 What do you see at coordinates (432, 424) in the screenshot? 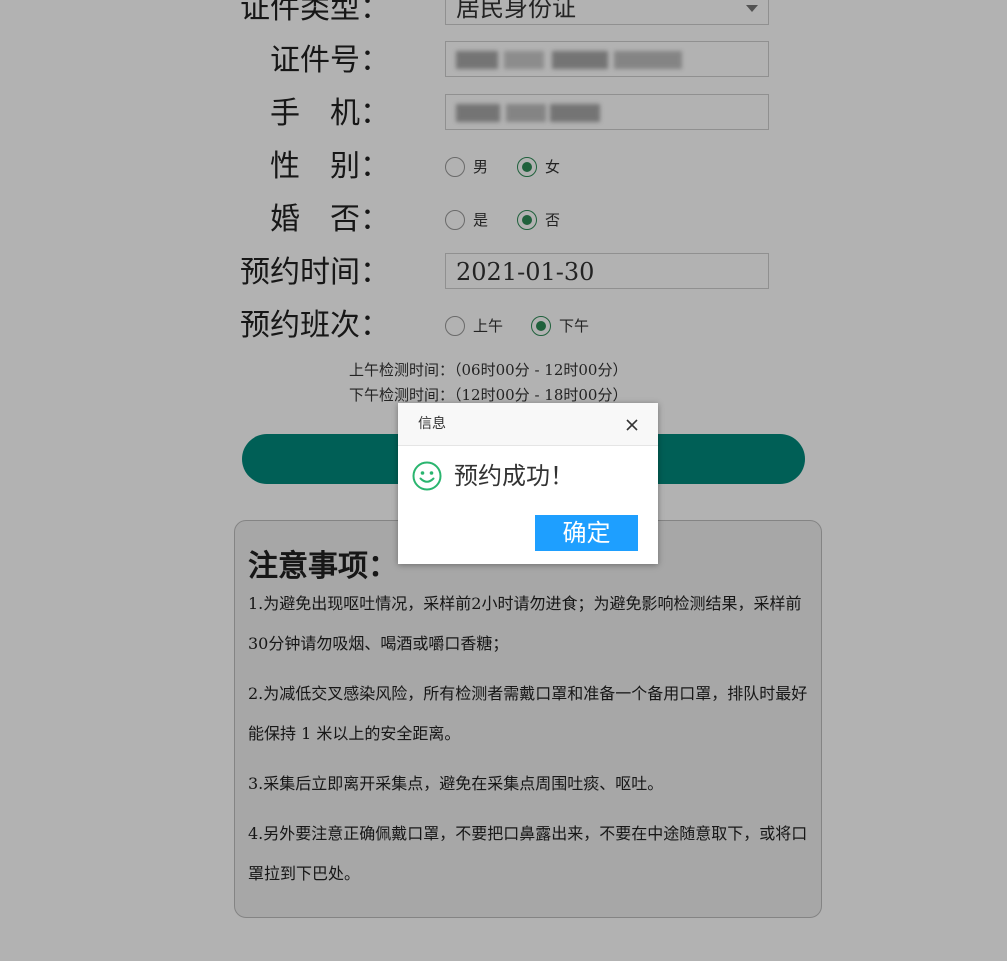
I see `dialog-title: 信息` at bounding box center [432, 424].